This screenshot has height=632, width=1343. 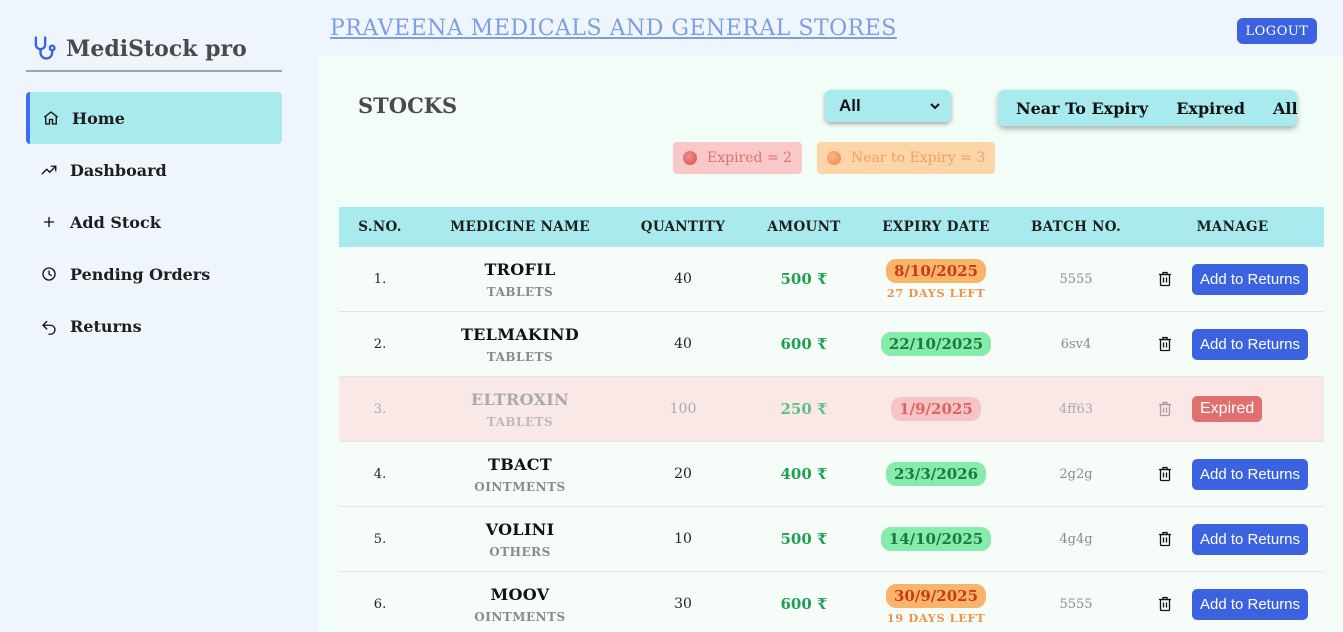 What do you see at coordinates (936, 604) in the screenshot?
I see `cell-expiry: 30/9/2025 19 DAYS LEFT` at bounding box center [936, 604].